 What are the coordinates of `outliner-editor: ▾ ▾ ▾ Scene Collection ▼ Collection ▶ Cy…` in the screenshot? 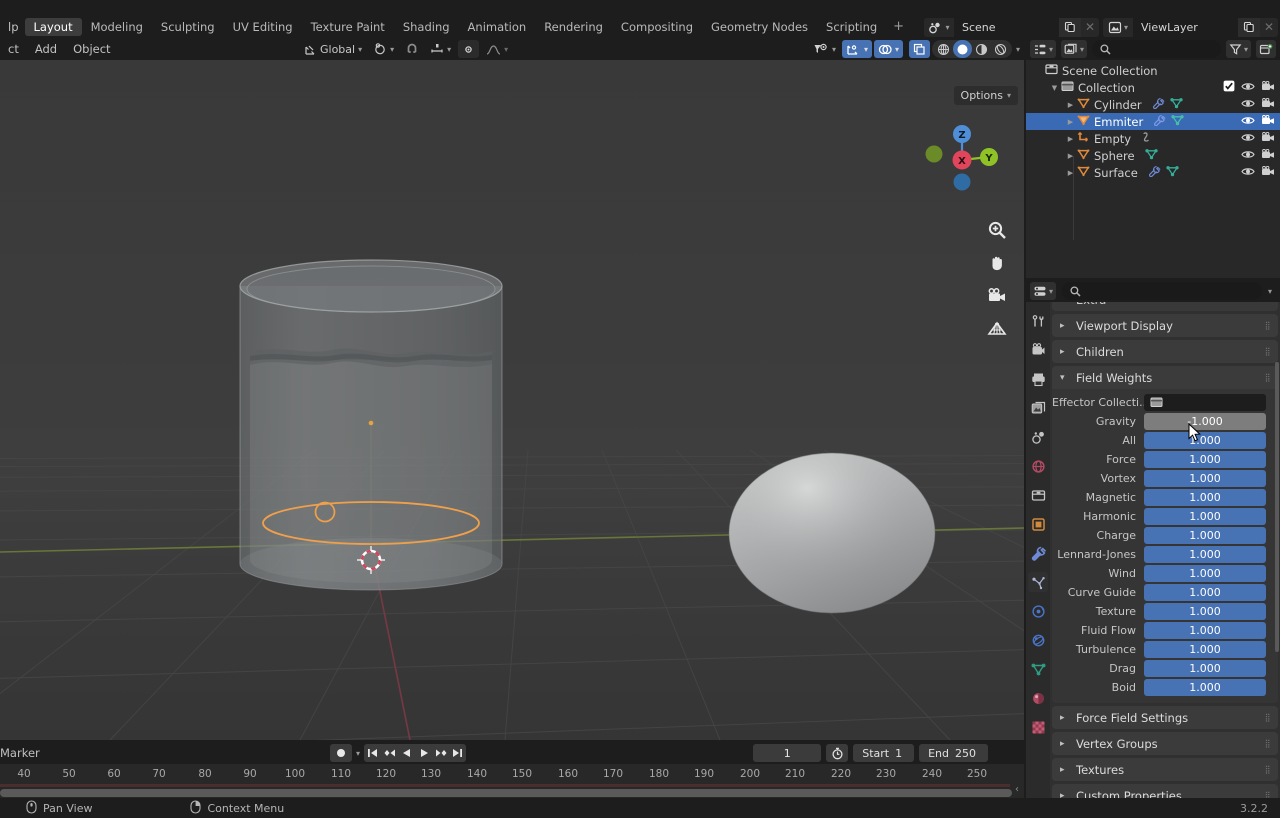 It's located at (1153, 158).